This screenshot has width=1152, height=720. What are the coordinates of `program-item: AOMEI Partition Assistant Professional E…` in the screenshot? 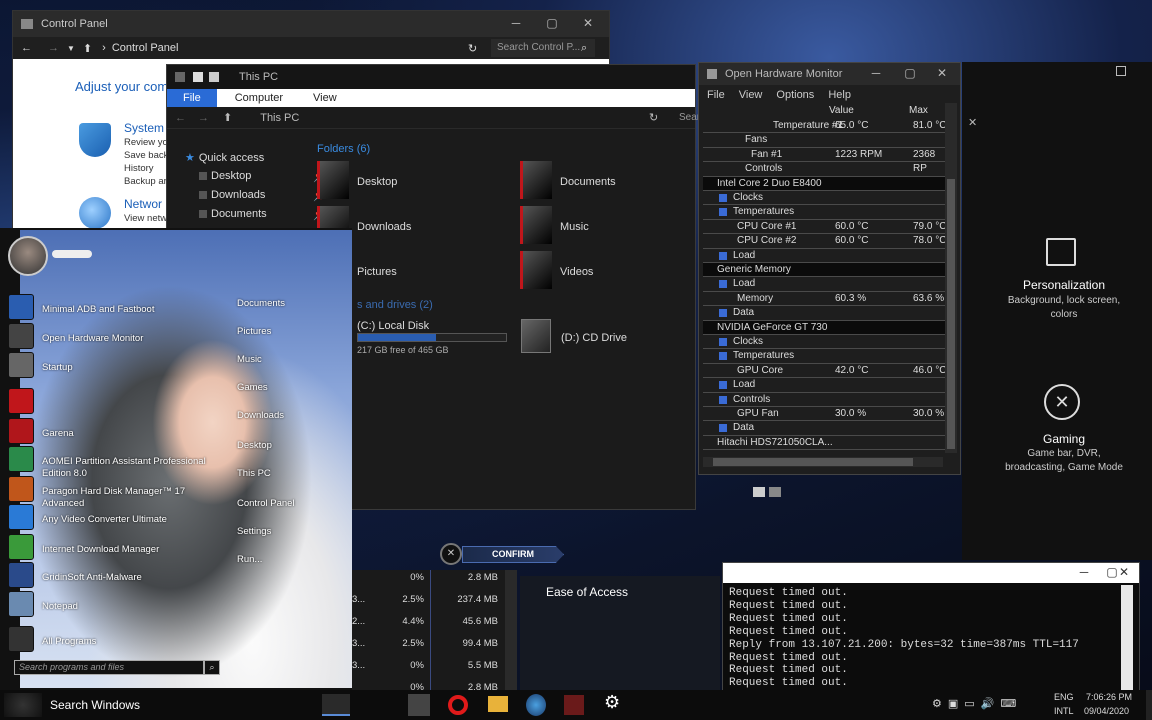 It's located at (127, 468).